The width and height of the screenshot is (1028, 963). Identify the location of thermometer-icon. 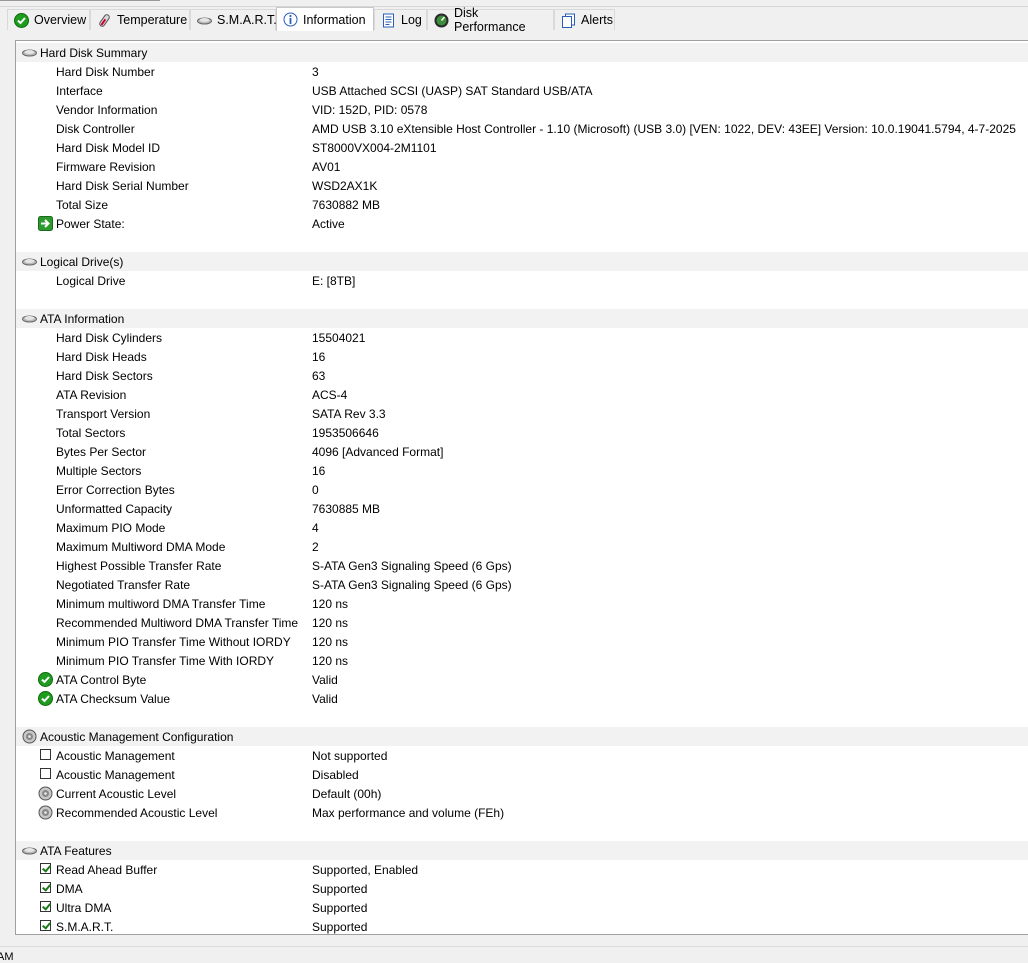
(104, 20).